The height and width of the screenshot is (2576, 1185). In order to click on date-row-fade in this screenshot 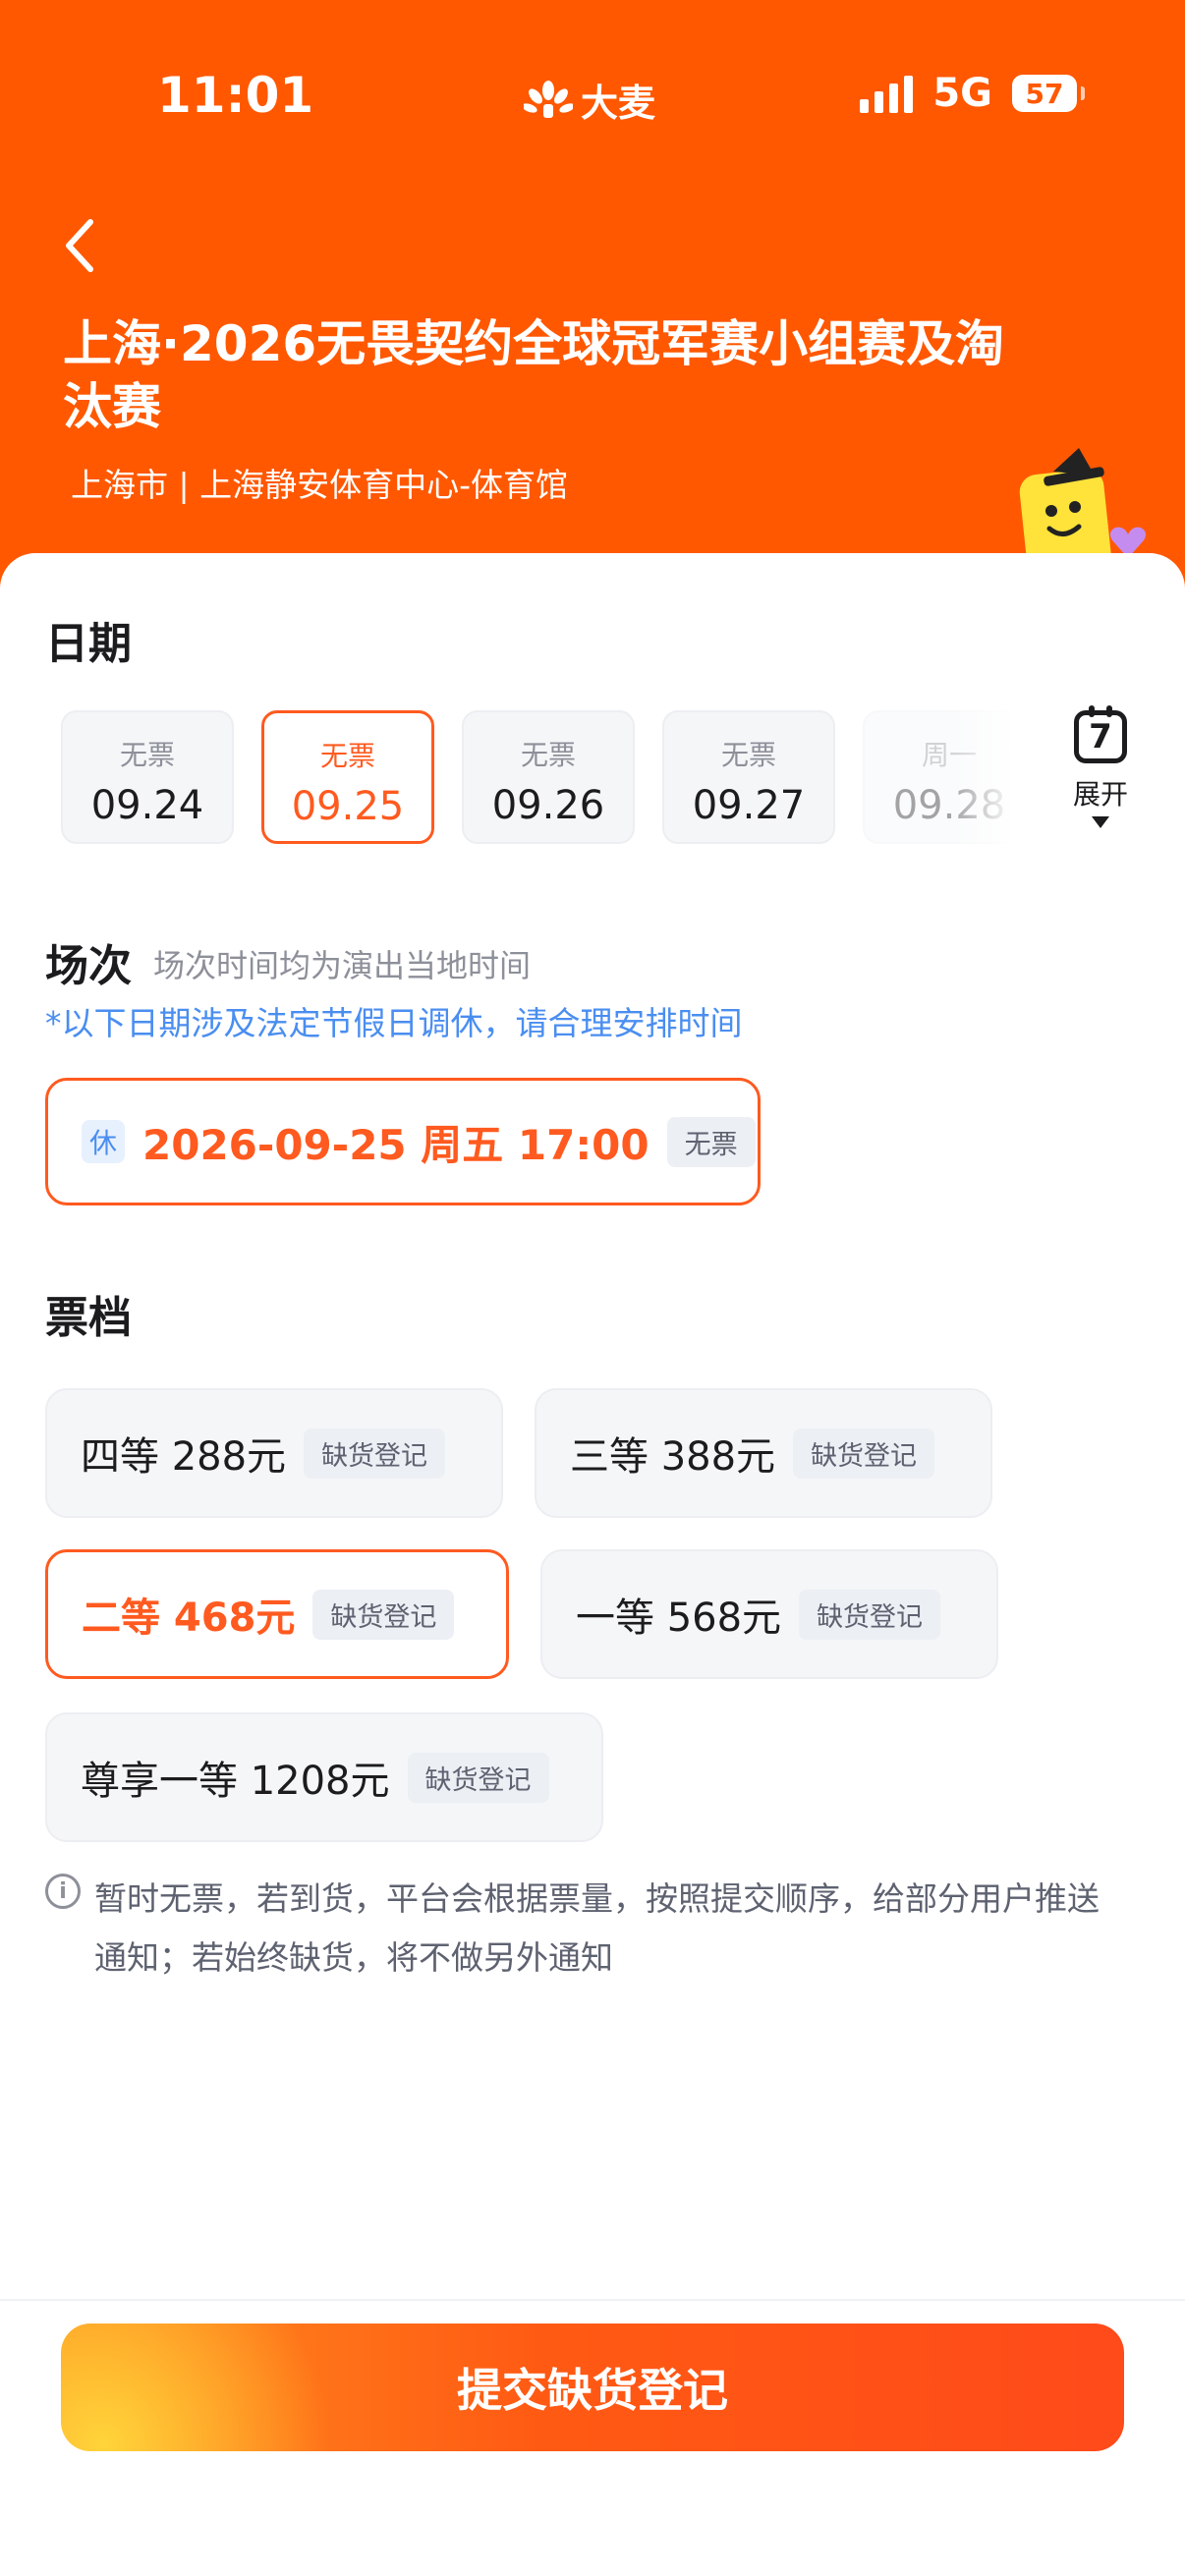, I will do `click(981, 779)`.